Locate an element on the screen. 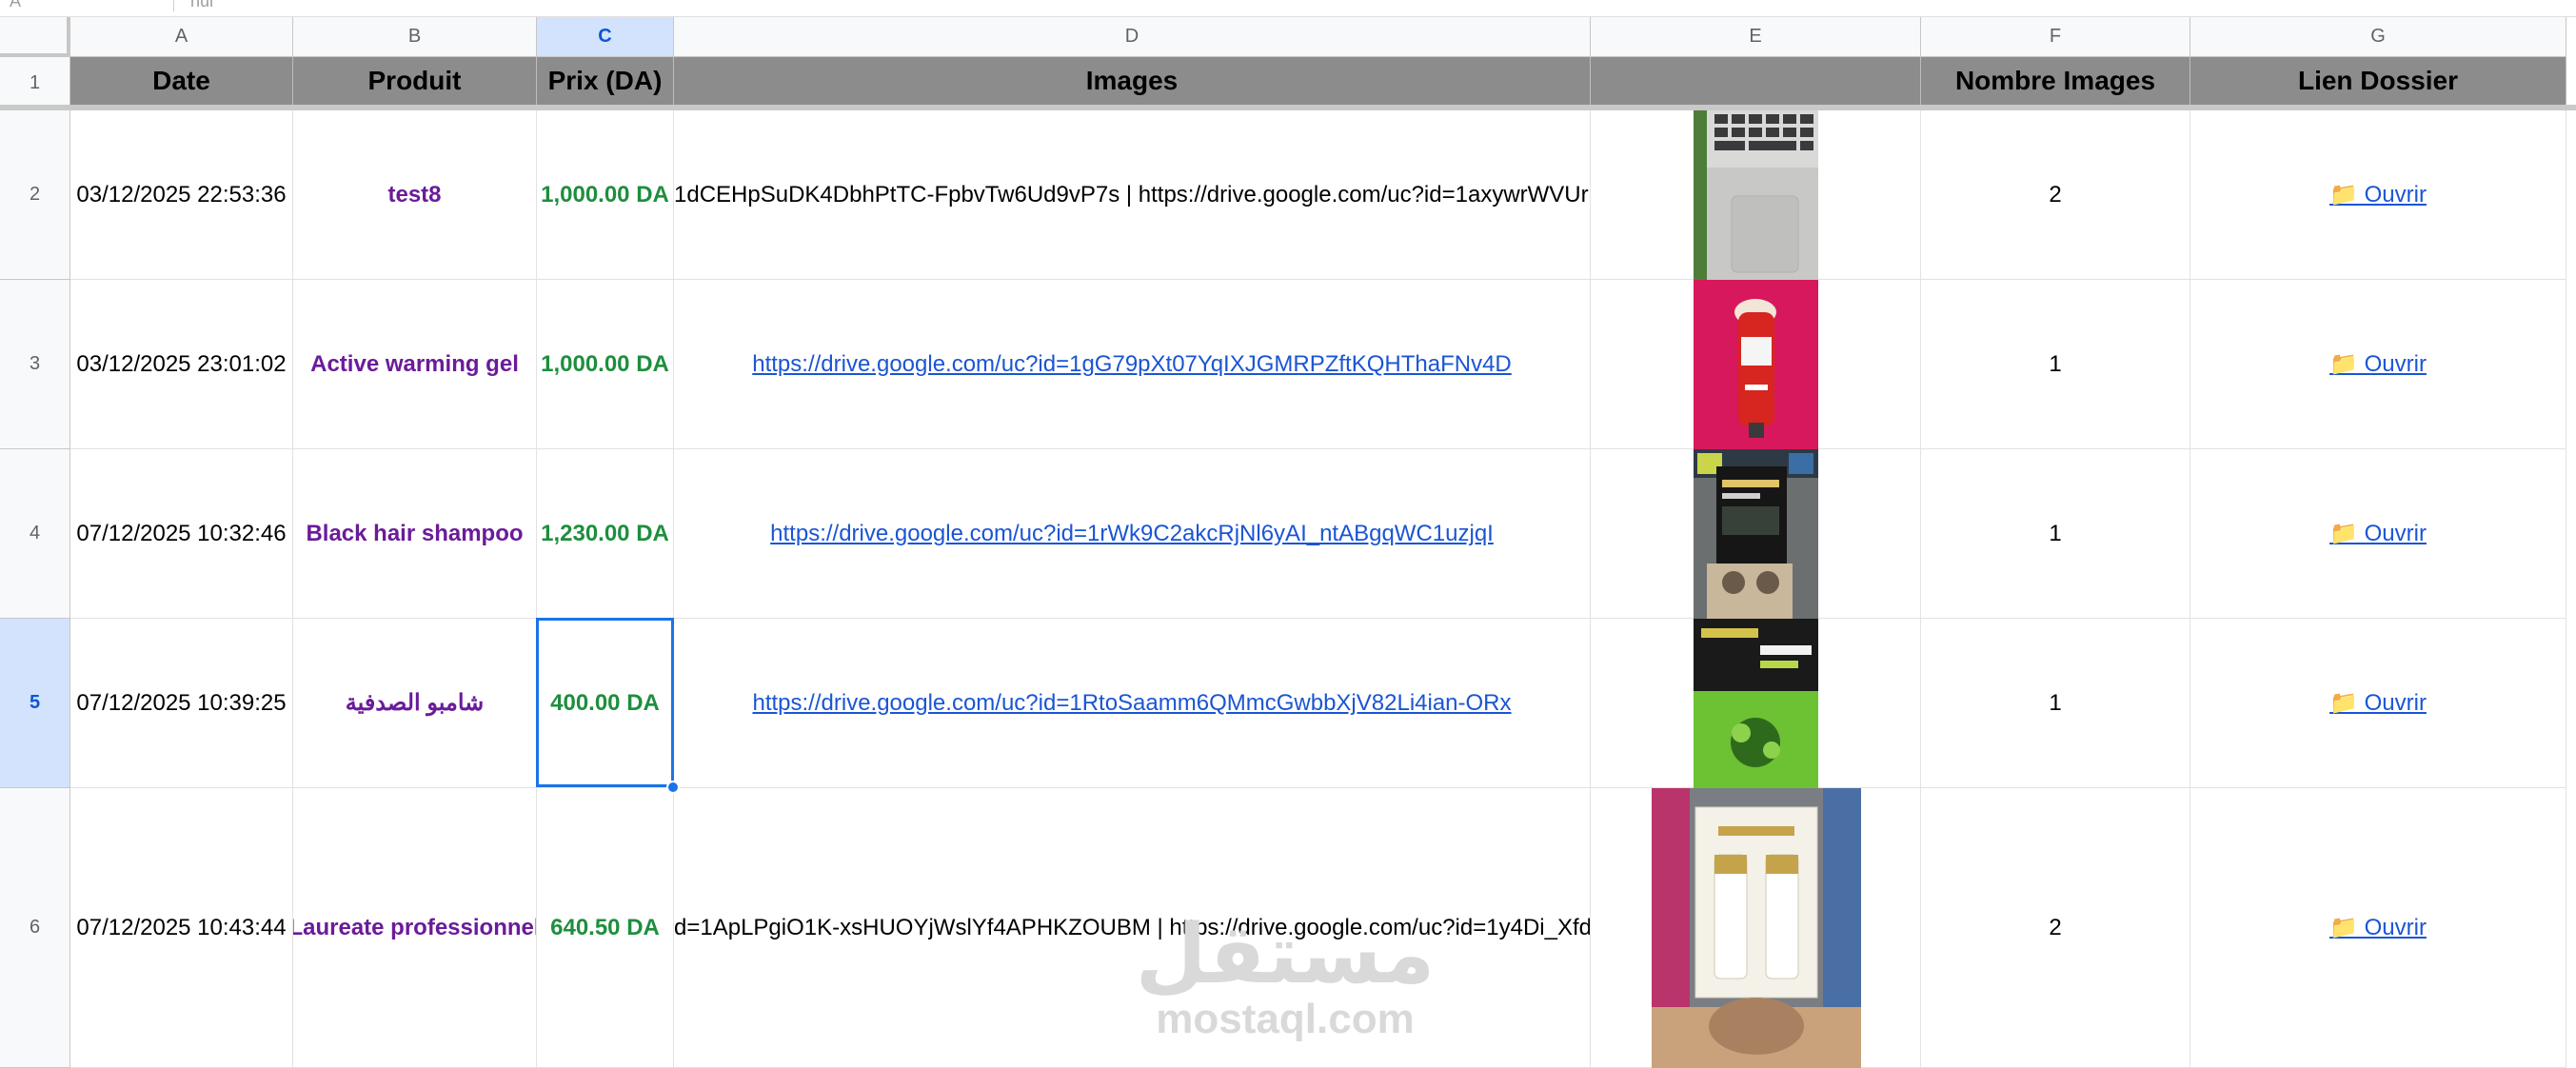  laptop-keyboard-photo is located at coordinates (1756, 195).